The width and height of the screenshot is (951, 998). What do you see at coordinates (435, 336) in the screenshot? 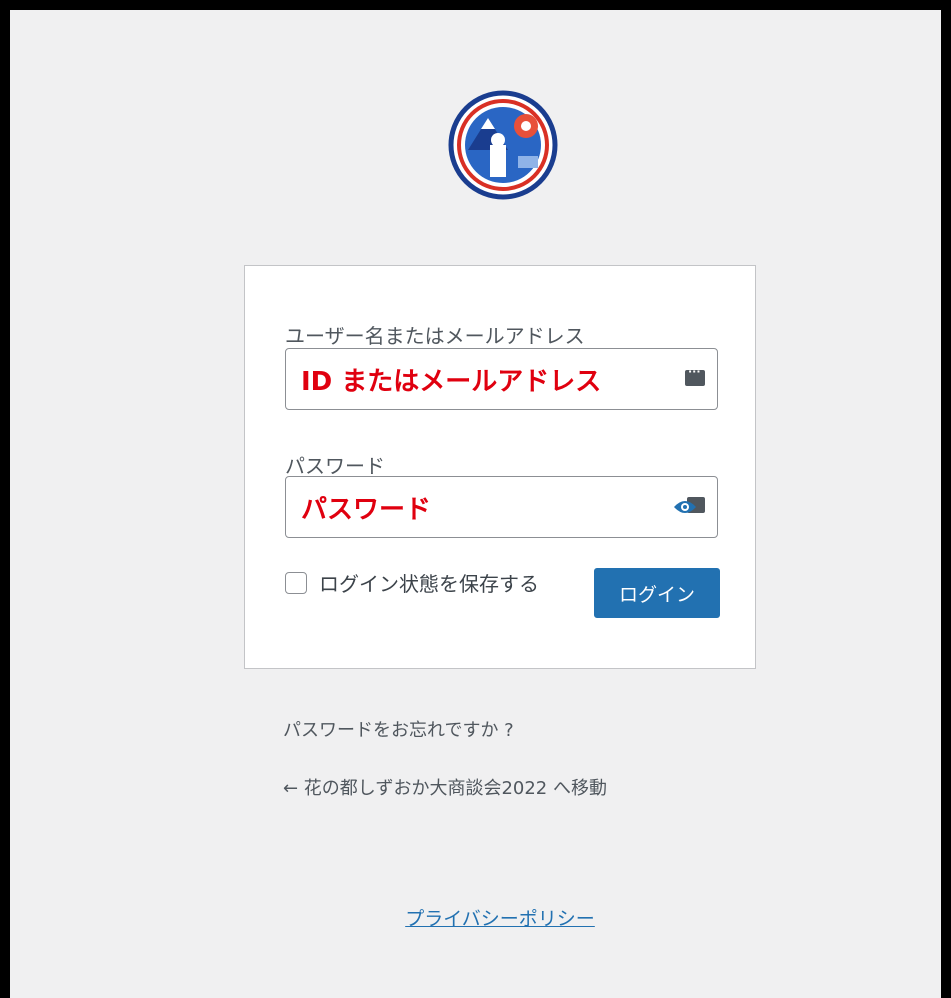
I see `username-label: ユーザー名またはメールアドレス` at bounding box center [435, 336].